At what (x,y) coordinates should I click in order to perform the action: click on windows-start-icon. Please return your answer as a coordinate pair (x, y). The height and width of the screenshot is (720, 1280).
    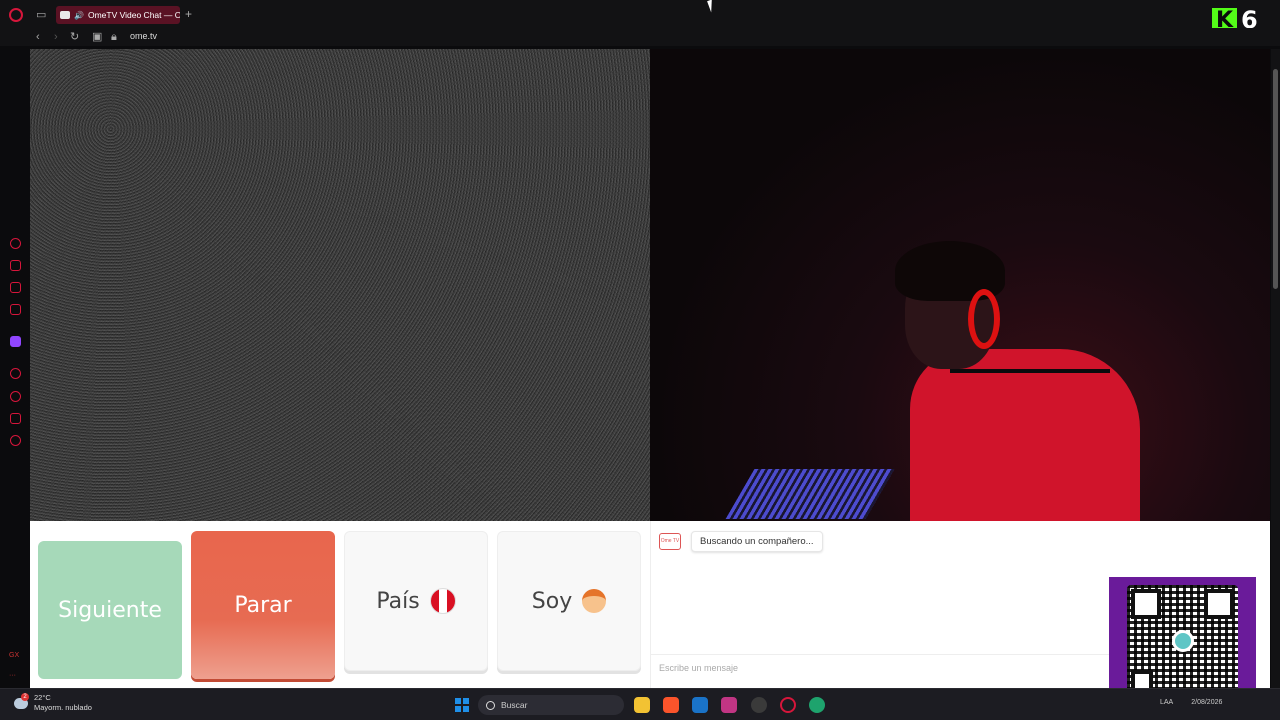
    Looking at the image, I should click on (462, 705).